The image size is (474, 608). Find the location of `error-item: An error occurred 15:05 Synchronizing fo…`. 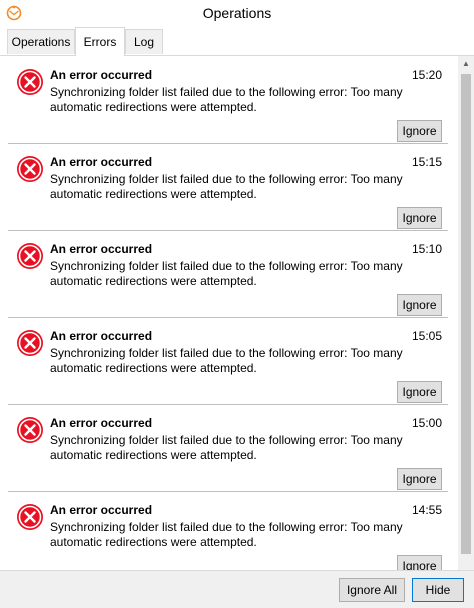

error-item: An error occurred 15:05 Synchronizing fo… is located at coordinates (228, 361).